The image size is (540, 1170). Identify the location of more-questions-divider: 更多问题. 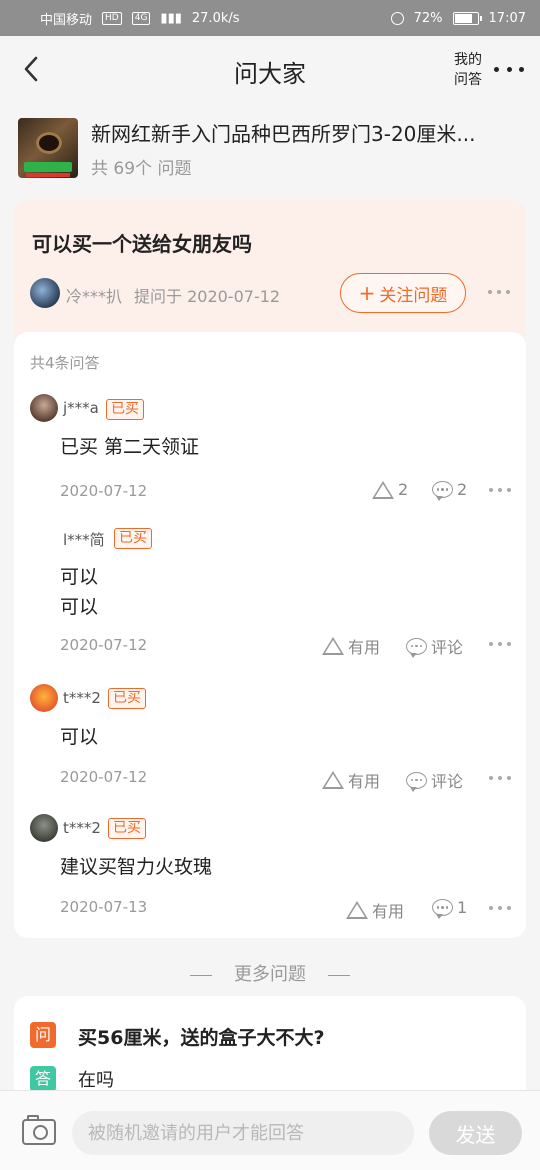
(270, 973).